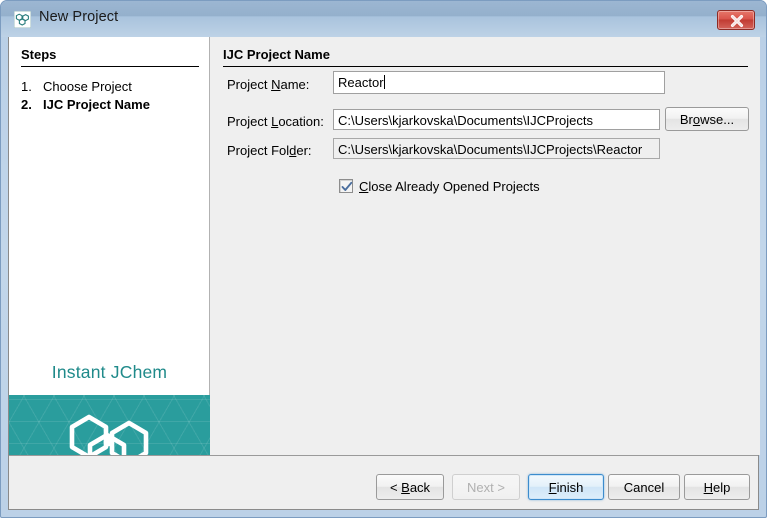 This screenshot has width=767, height=518. Describe the element at coordinates (486, 487) in the screenshot. I see `next-button: Next >` at that location.